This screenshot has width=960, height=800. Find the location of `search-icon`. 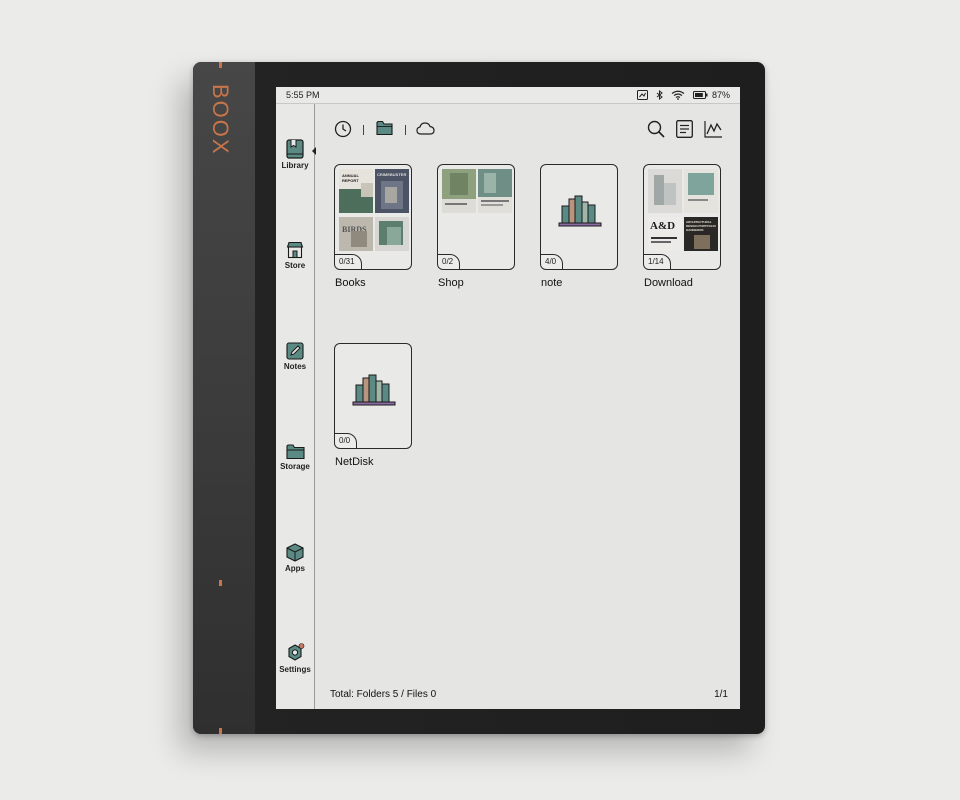

search-icon is located at coordinates (656, 131).